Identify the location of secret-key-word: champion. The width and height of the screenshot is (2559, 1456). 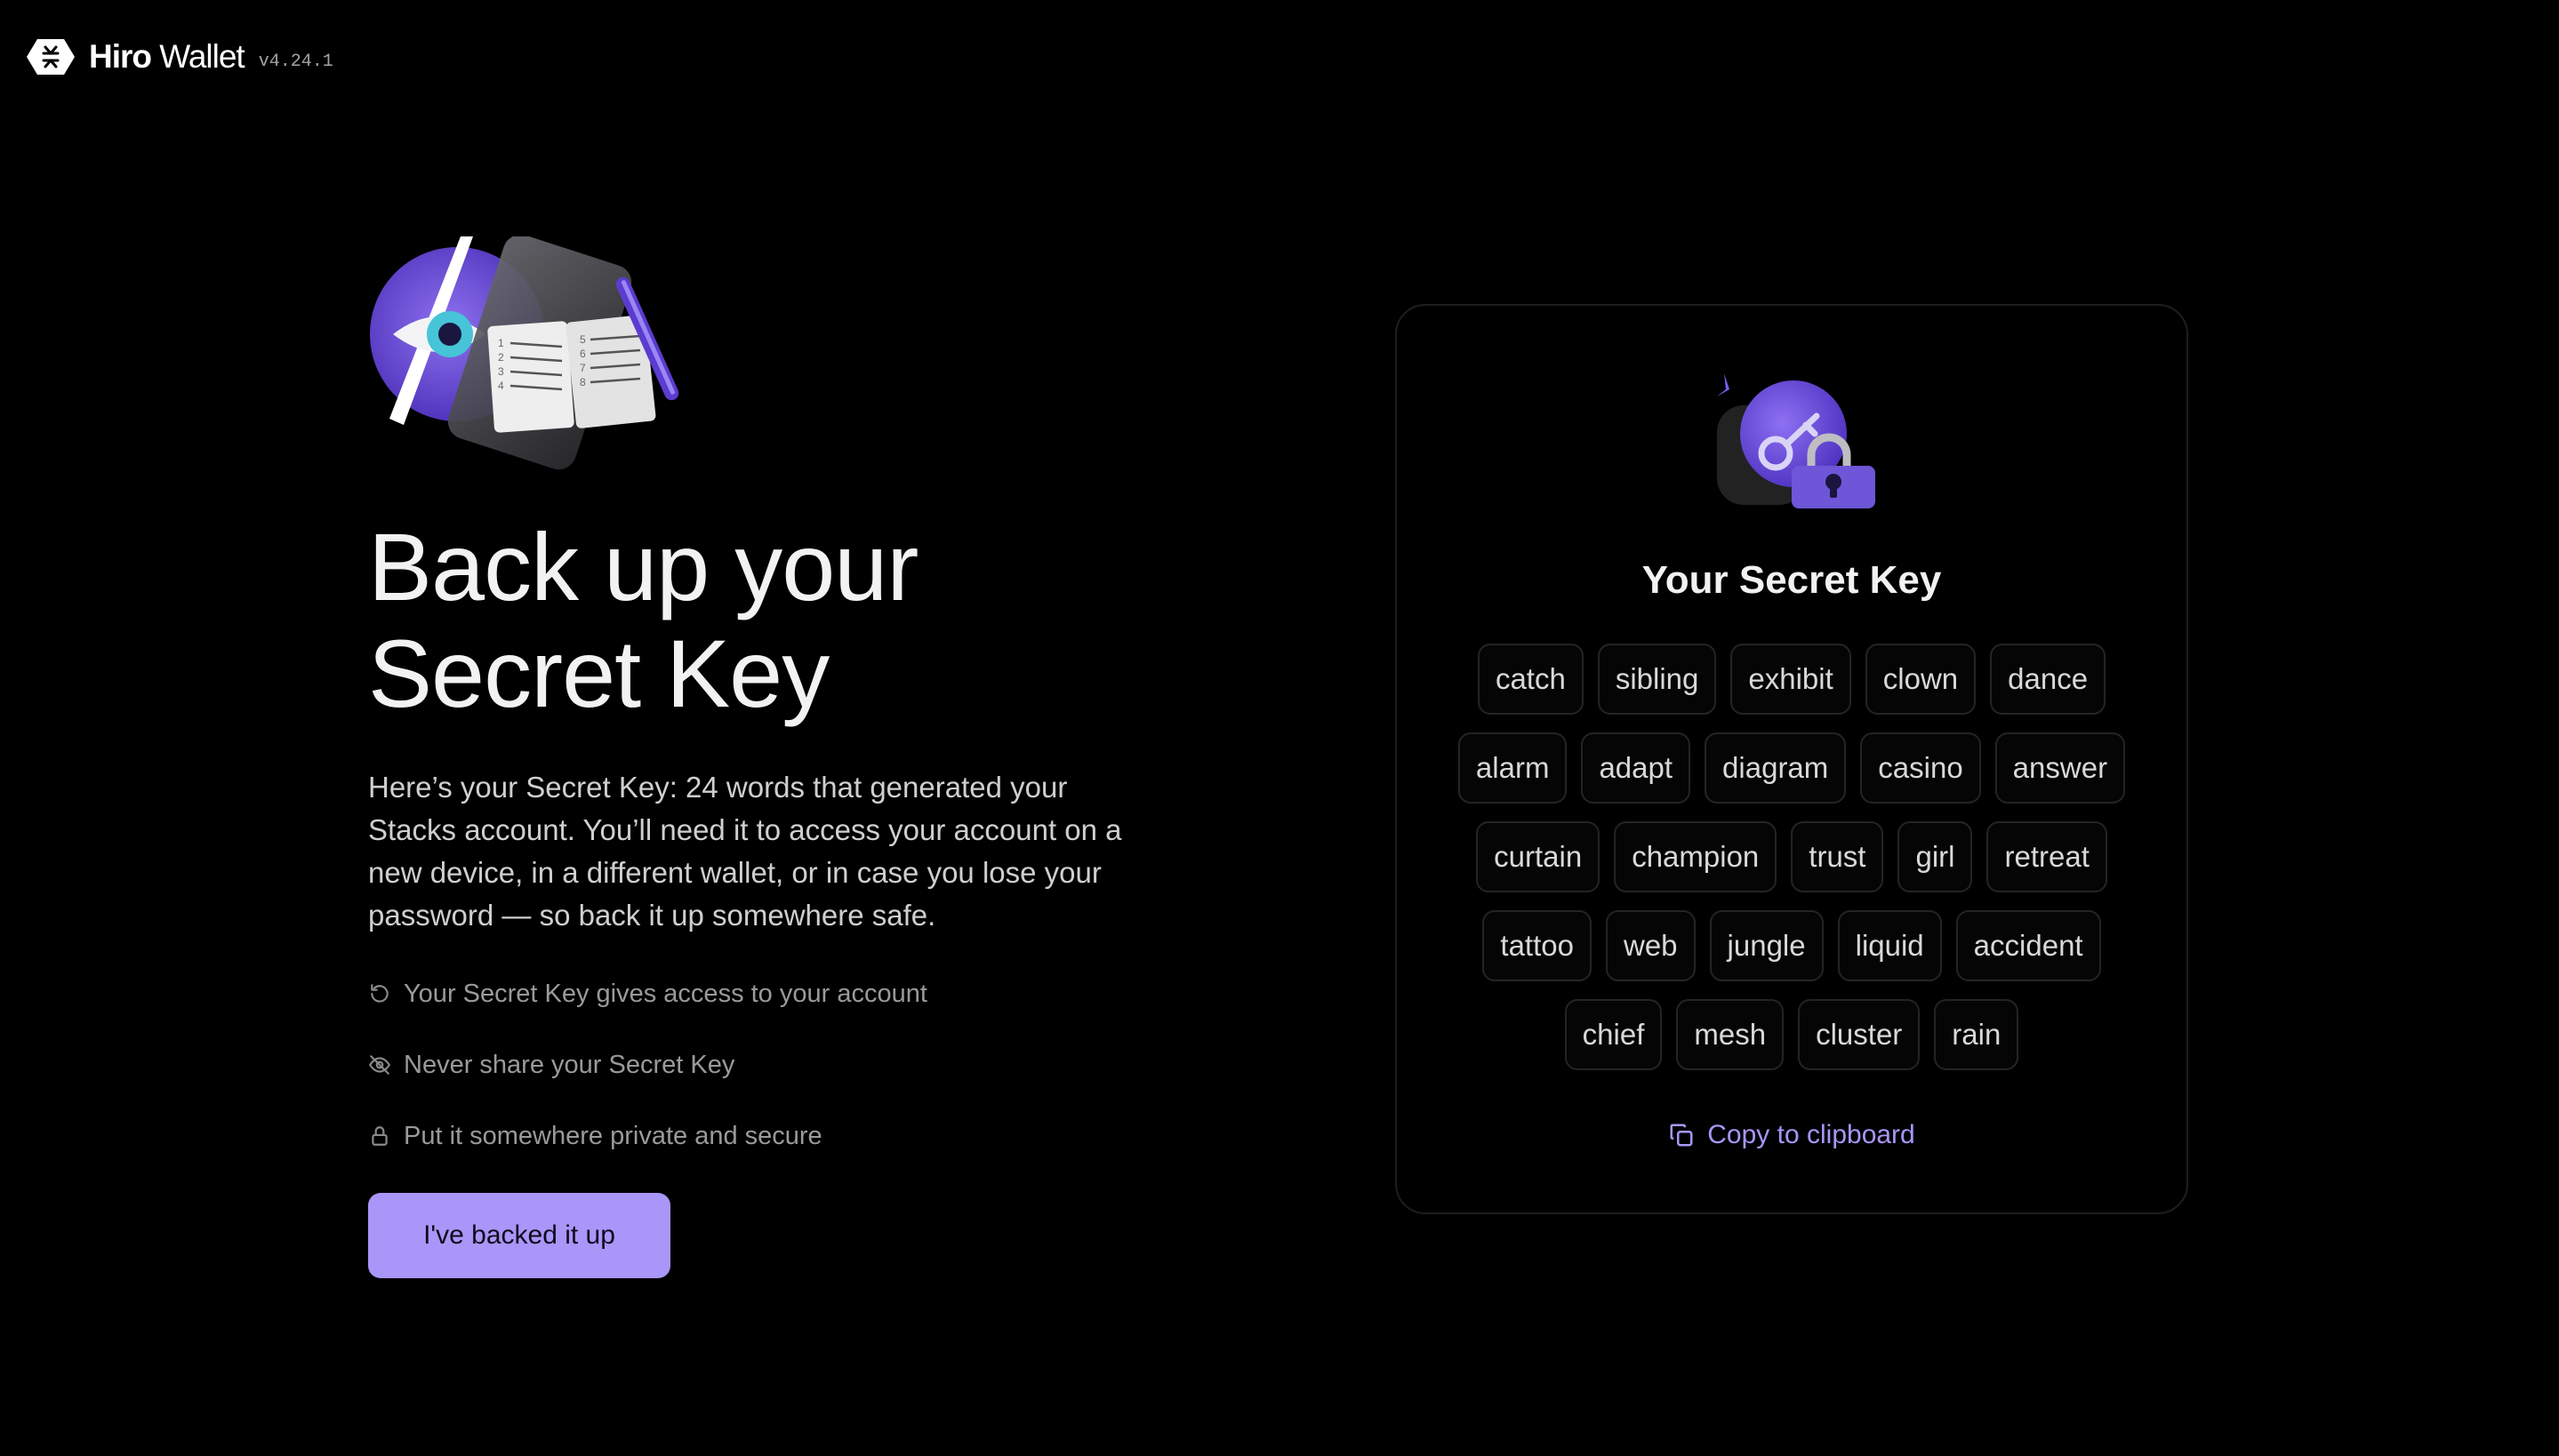
(1695, 856).